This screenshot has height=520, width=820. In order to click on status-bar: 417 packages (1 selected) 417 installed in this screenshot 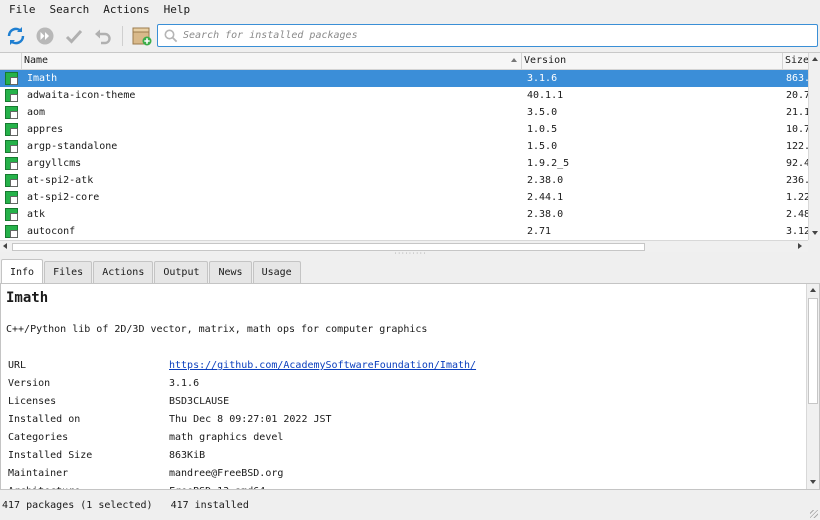, I will do `click(410, 506)`.